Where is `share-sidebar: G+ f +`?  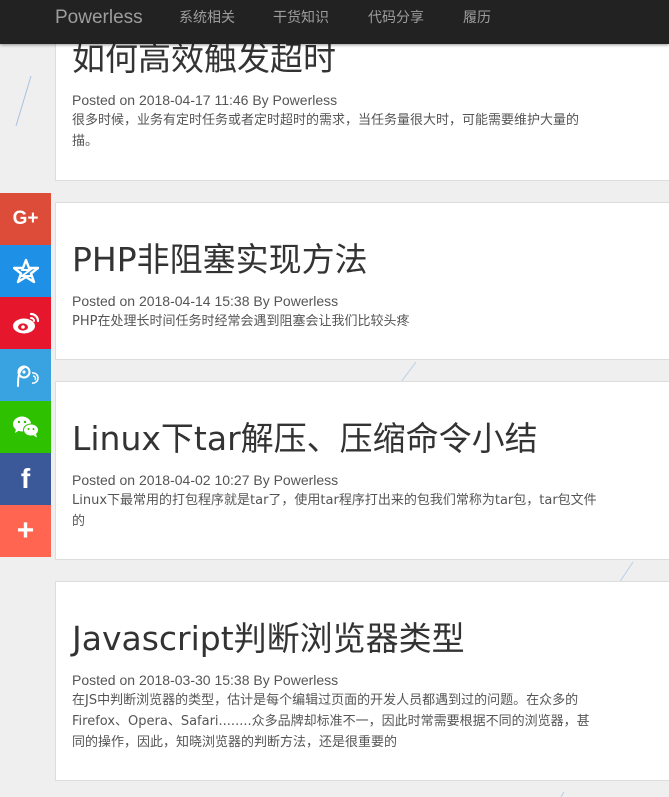
share-sidebar: G+ f + is located at coordinates (25, 375).